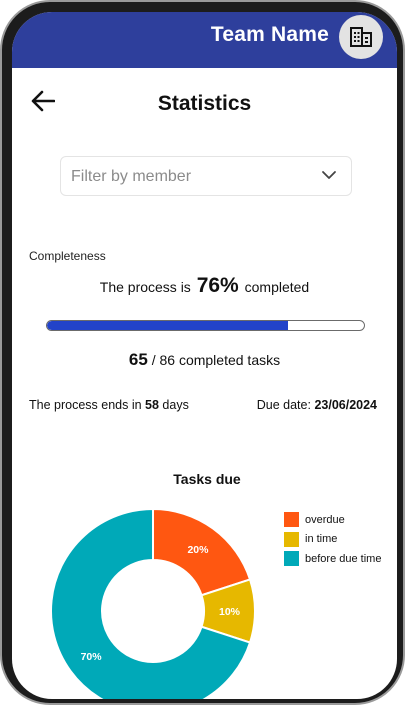 Image resolution: width=409 pixels, height=709 pixels. I want to click on chart-legend: overdue in time before due time, so click(332, 539).